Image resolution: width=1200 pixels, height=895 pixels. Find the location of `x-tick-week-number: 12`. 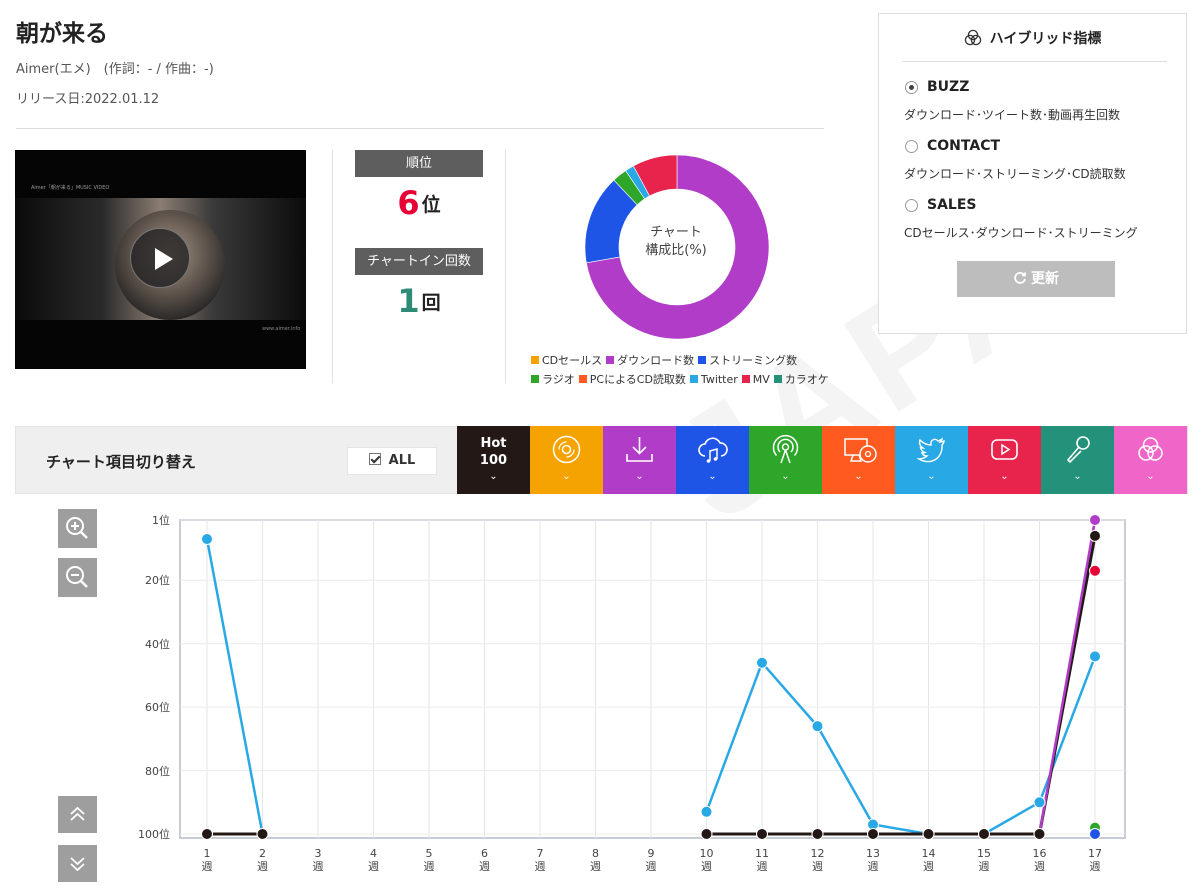

x-tick-week-number: 12 is located at coordinates (817, 853).